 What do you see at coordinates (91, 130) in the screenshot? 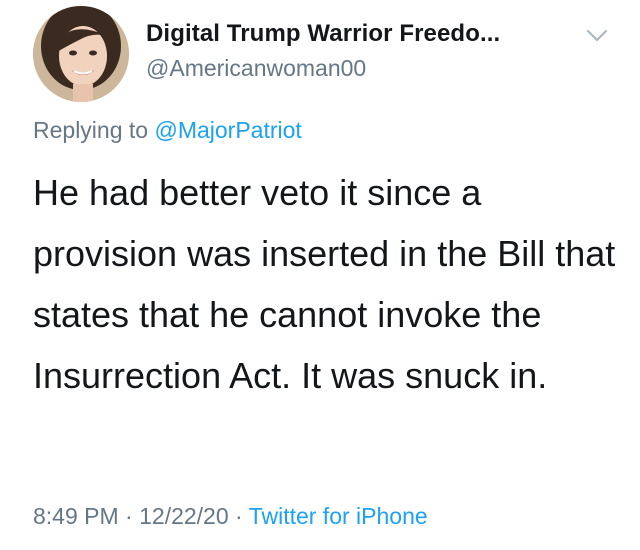
I see `reply-prefix: Replying to` at bounding box center [91, 130].